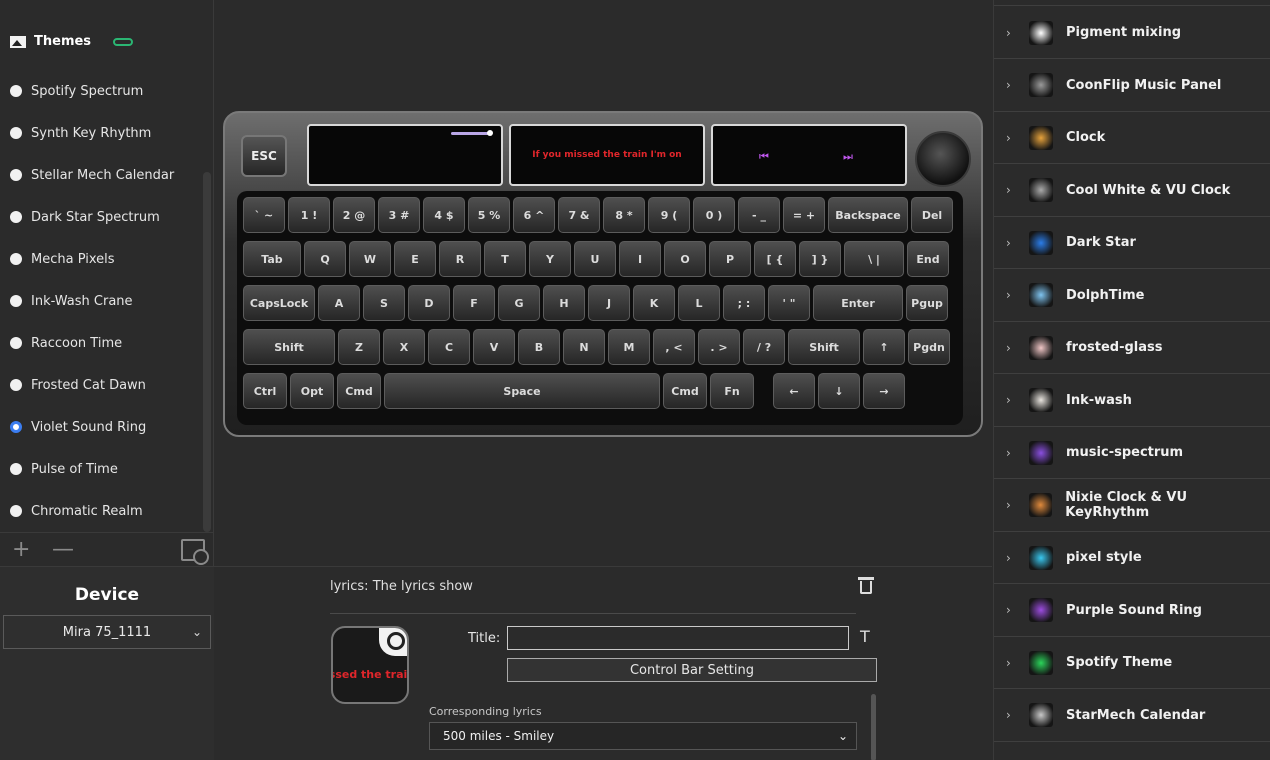  What do you see at coordinates (494, 347) in the screenshot?
I see `key: V` at bounding box center [494, 347].